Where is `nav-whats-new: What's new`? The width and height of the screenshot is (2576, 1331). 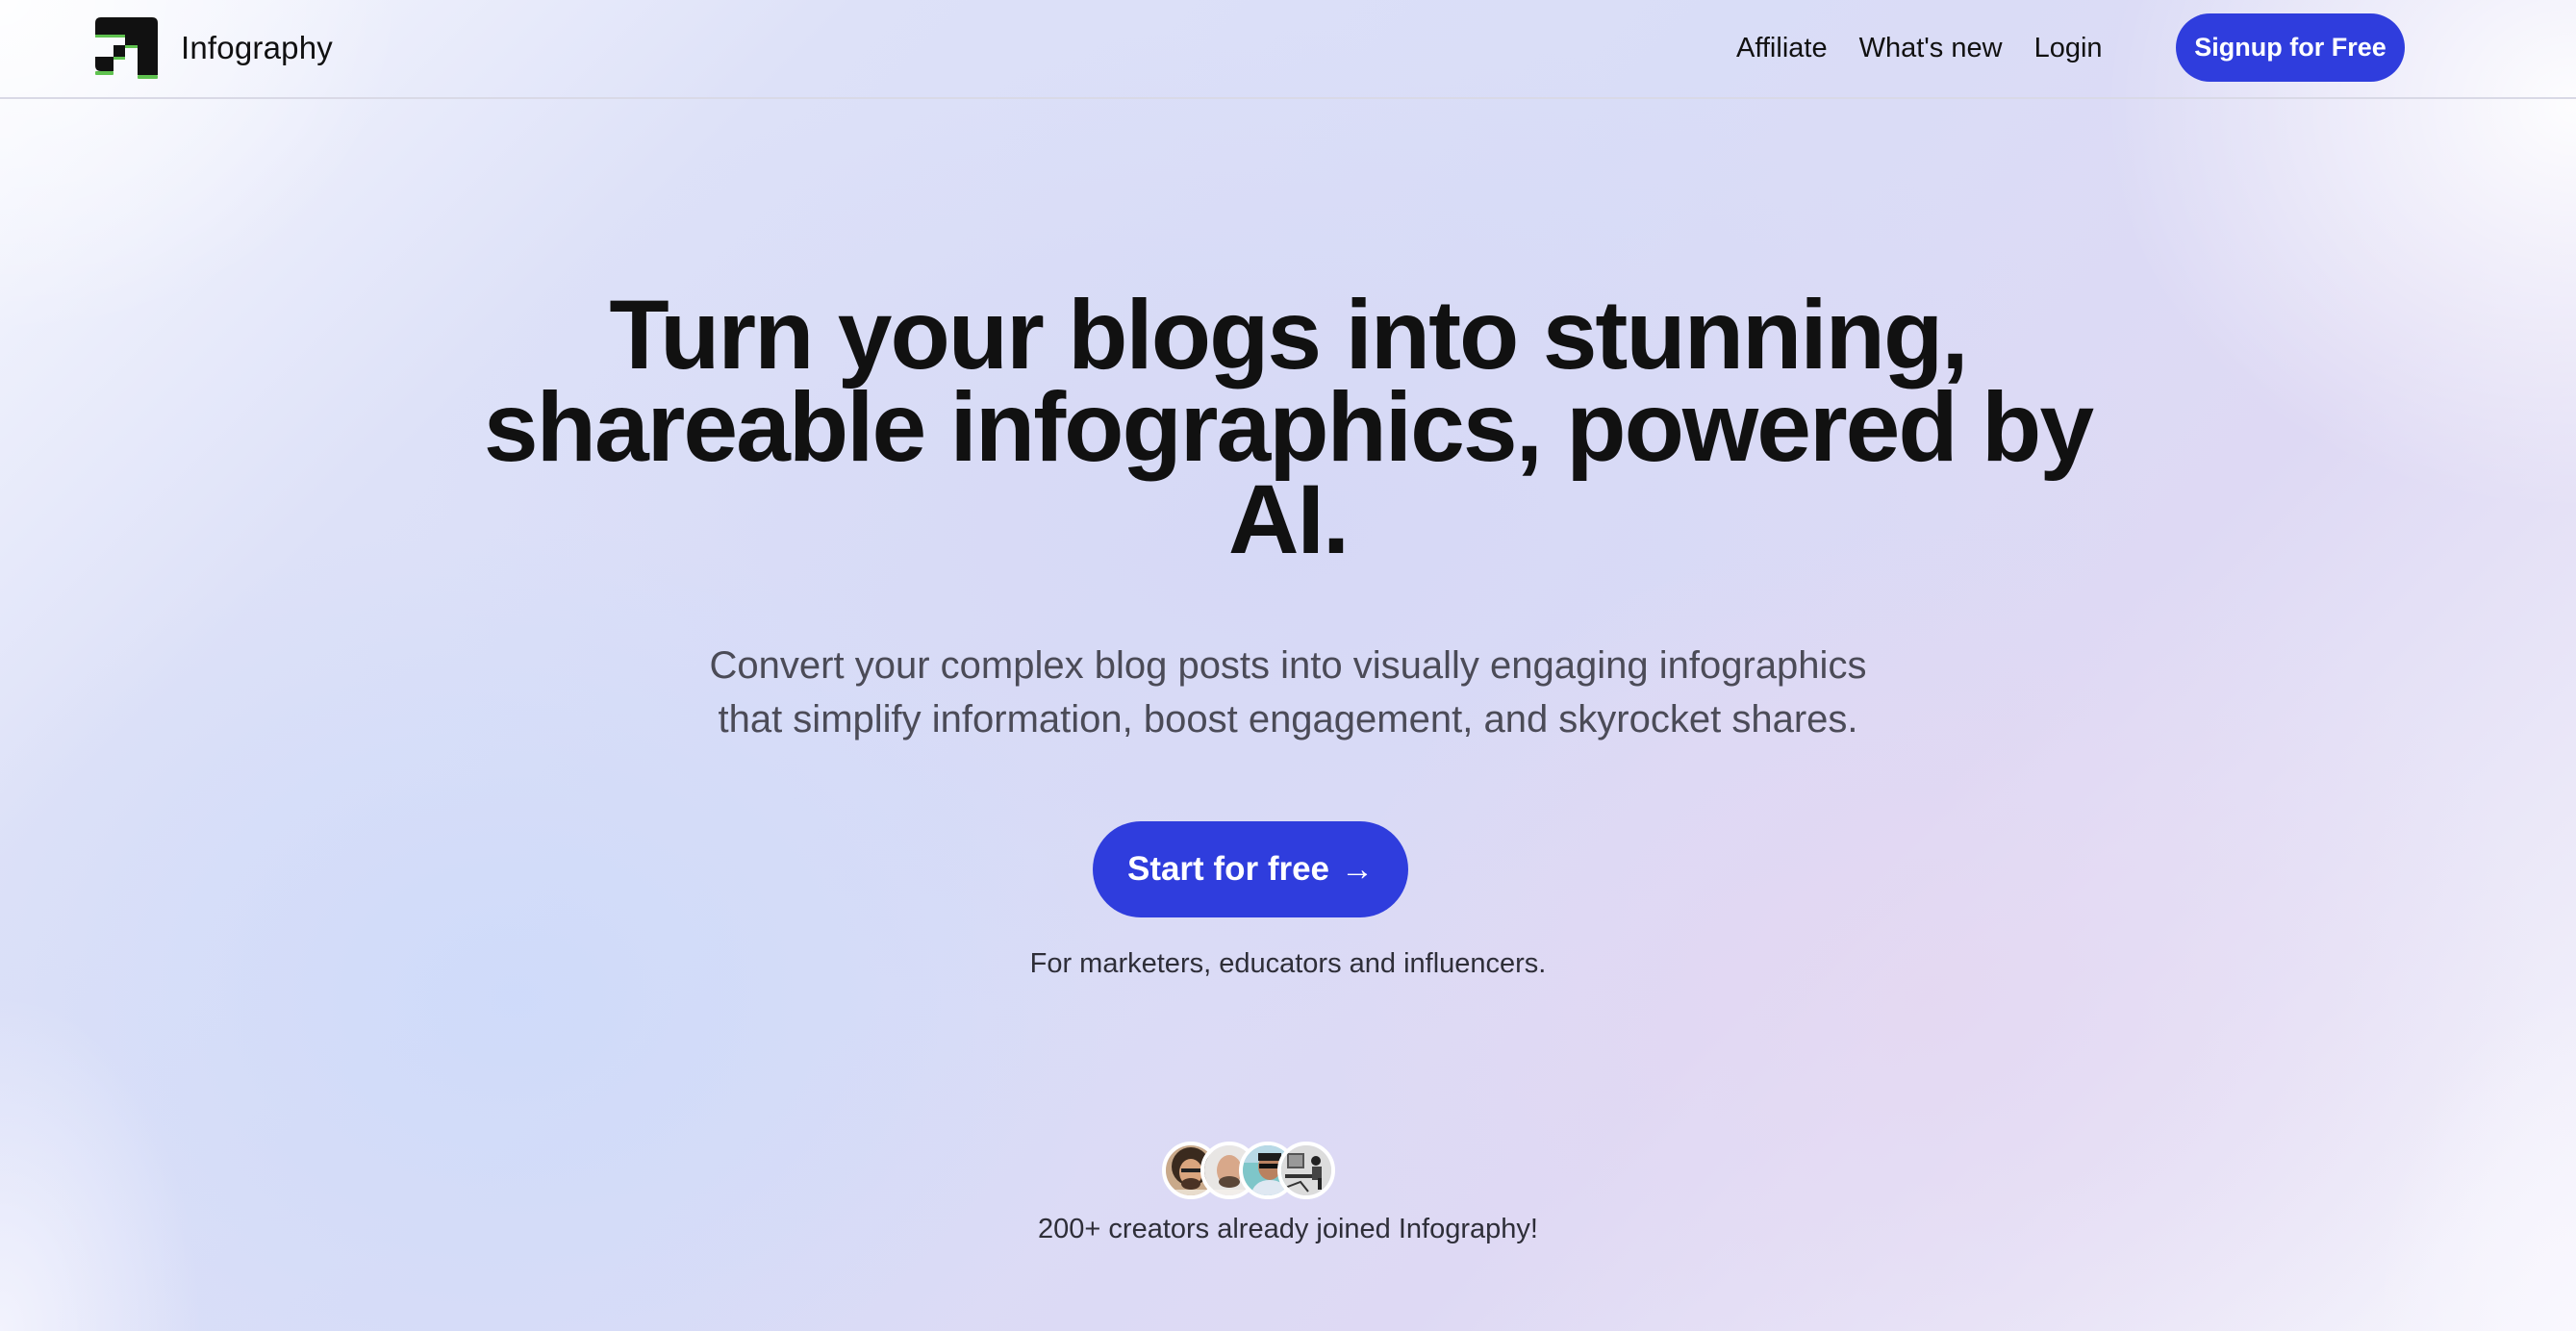
nav-whats-new: What's new is located at coordinates (1931, 48).